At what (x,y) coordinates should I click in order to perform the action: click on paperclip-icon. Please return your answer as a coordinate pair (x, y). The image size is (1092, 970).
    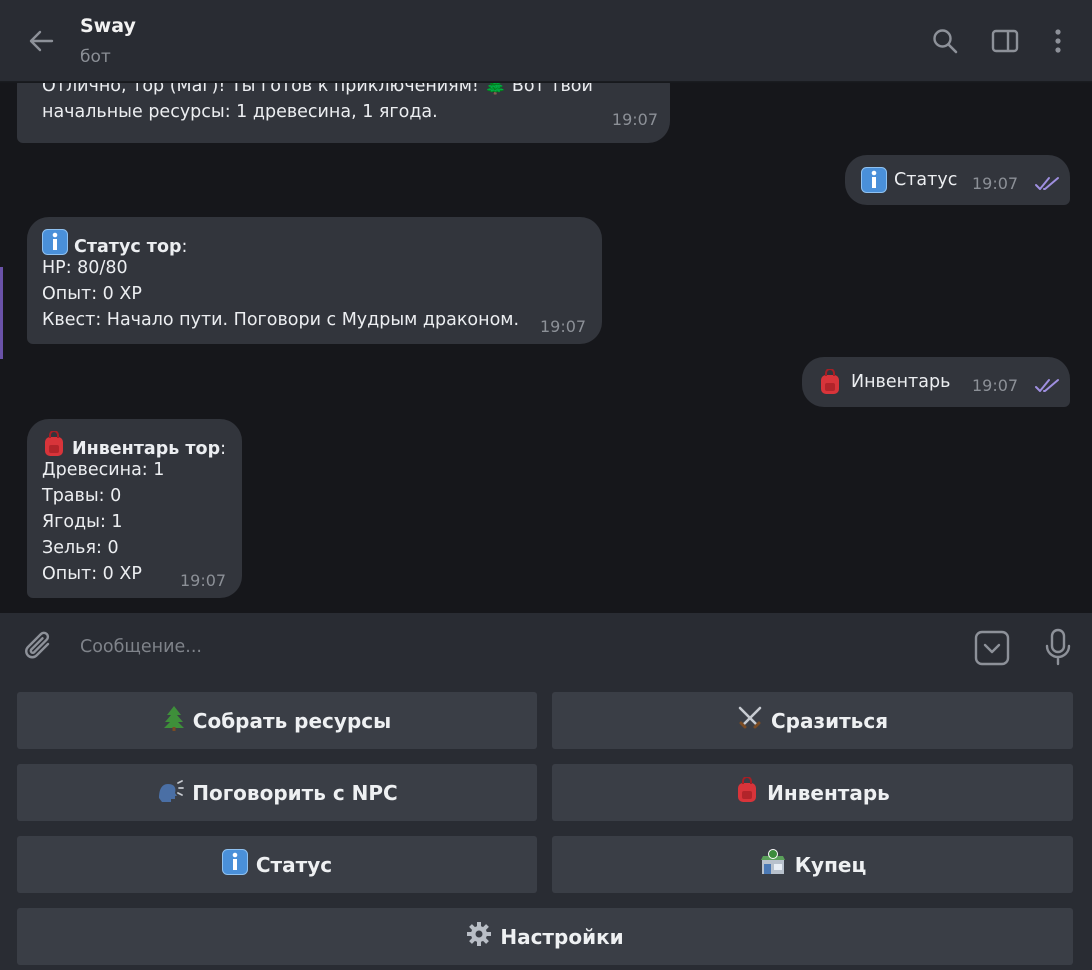
    Looking at the image, I should click on (39, 647).